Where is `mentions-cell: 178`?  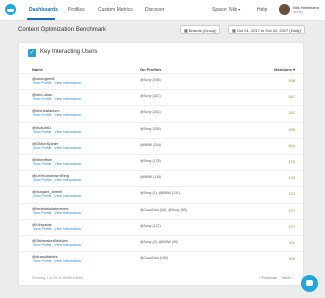
mentions-cell: 178 is located at coordinates (291, 161).